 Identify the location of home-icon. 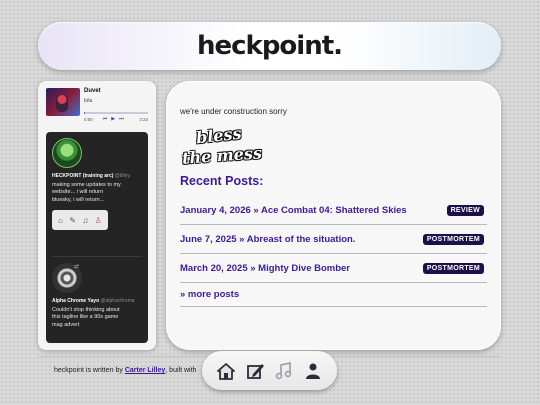
(226, 371).